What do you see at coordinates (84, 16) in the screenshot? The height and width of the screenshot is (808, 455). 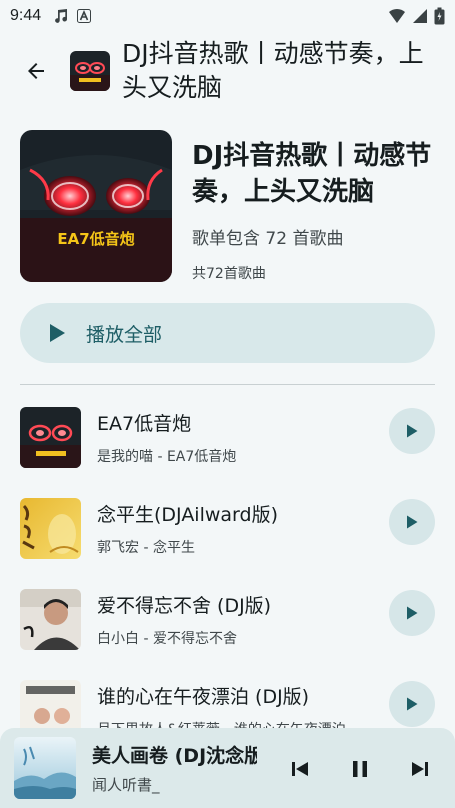 I see `text-a-icon` at bounding box center [84, 16].